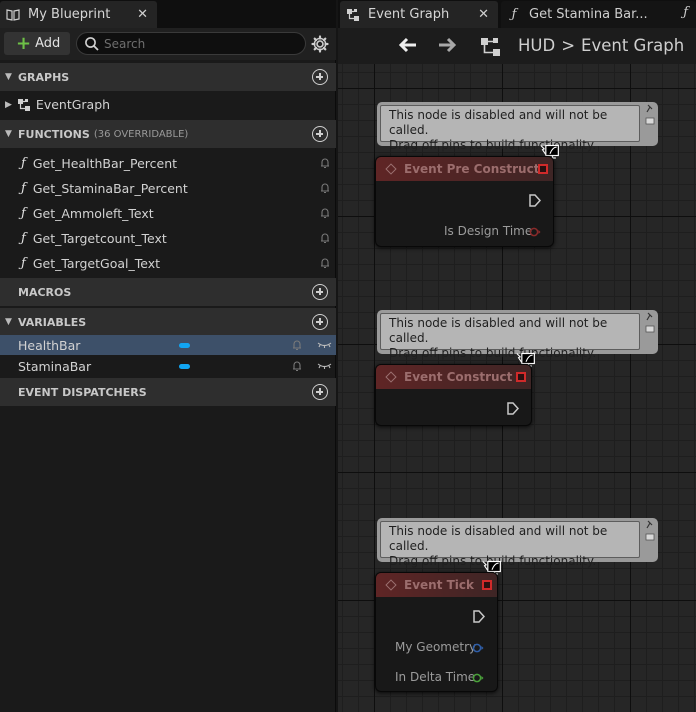  I want to click on function-item: ƒ Get_Targetcount_Text, so click(168, 238).